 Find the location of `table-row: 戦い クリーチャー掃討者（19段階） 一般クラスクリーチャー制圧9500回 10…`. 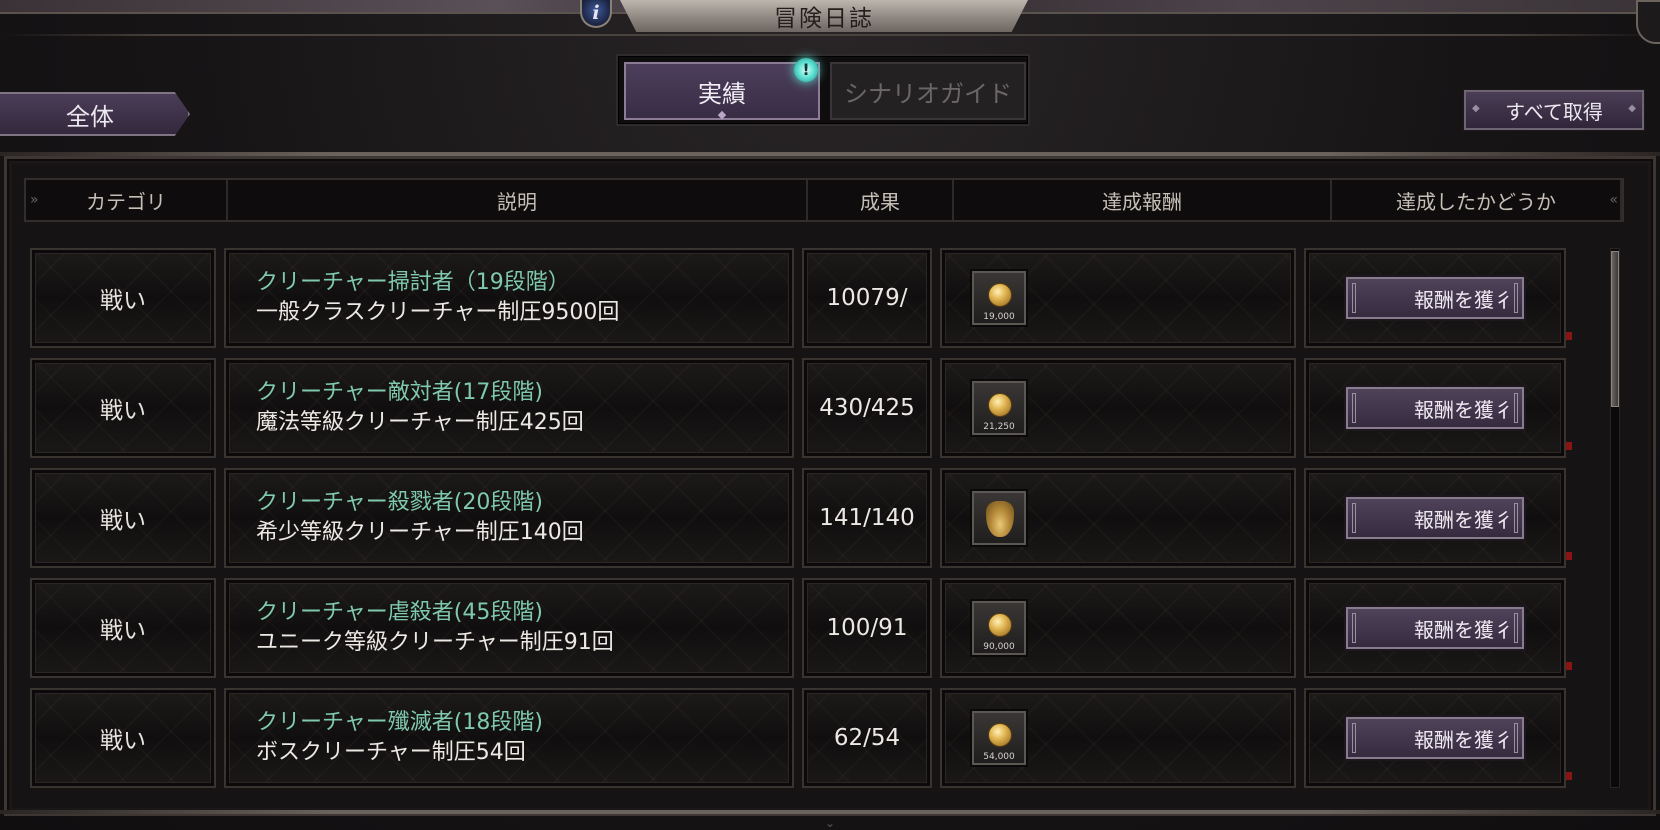

table-row: 戦い クリーチャー掃討者（19段階） 一般クラスクリーチャー制圧9500回 10… is located at coordinates (813, 298).